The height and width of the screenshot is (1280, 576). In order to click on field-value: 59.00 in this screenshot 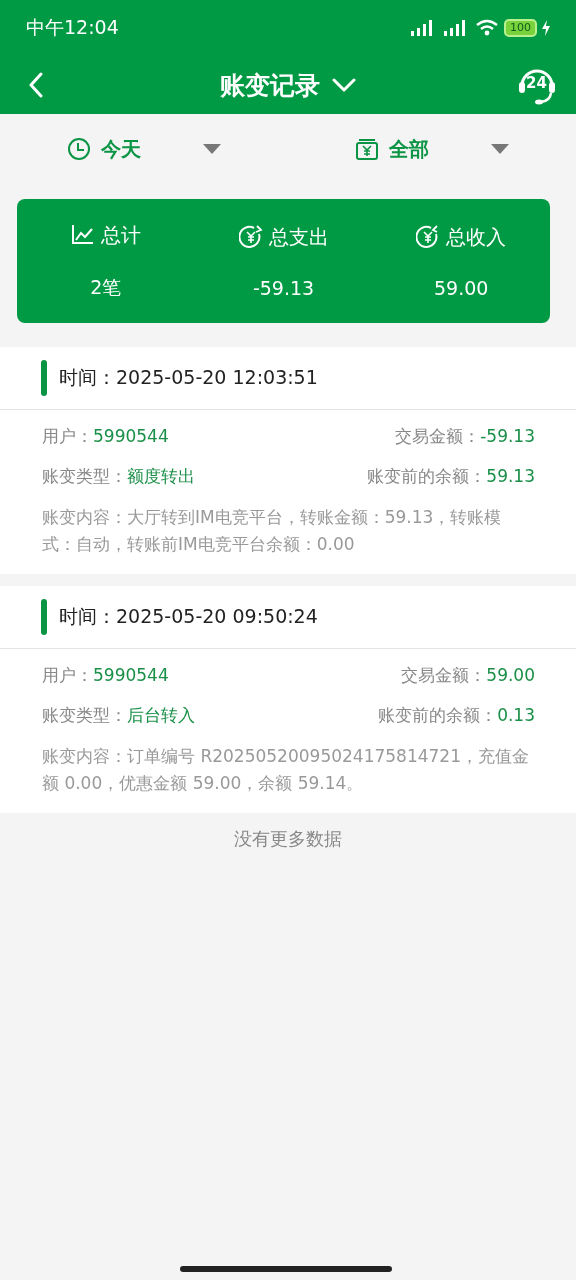, I will do `click(510, 674)`.